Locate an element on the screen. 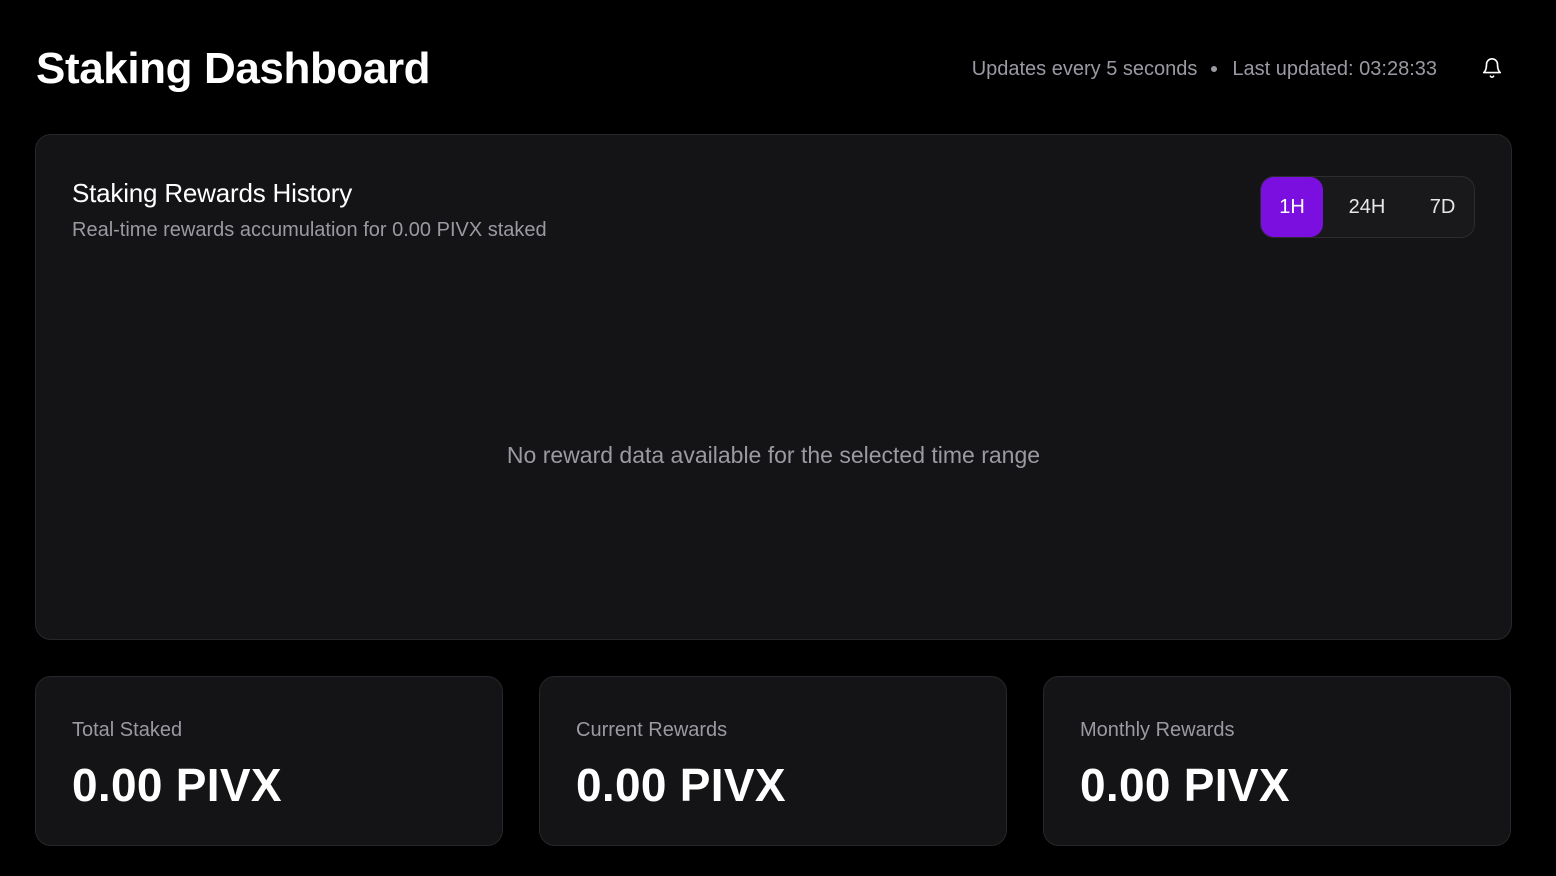  page-title: Staking Dashboard is located at coordinates (233, 68).